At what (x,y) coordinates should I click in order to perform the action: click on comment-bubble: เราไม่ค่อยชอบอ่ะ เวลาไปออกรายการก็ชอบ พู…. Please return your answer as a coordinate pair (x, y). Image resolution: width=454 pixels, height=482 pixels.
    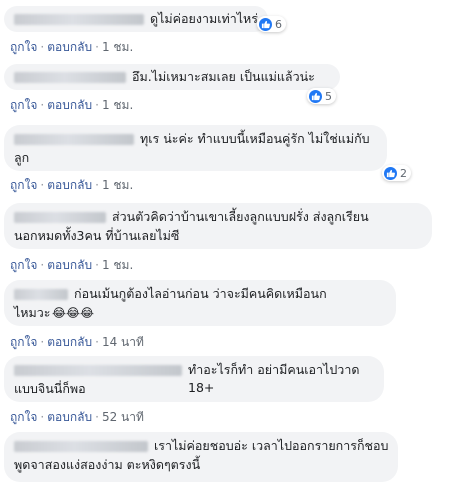
    Looking at the image, I should click on (201, 457).